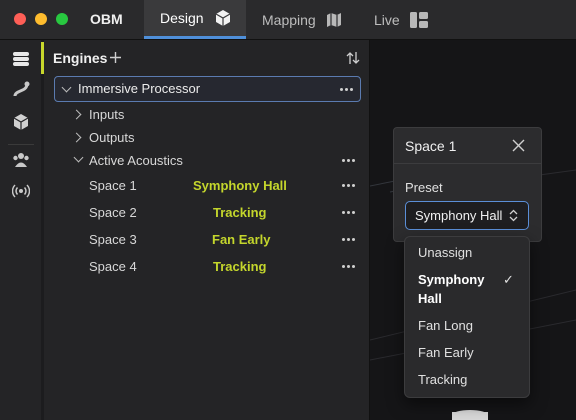 This screenshot has width=576, height=420. What do you see at coordinates (431, 146) in the screenshot?
I see `popover-title: Space 1` at bounding box center [431, 146].